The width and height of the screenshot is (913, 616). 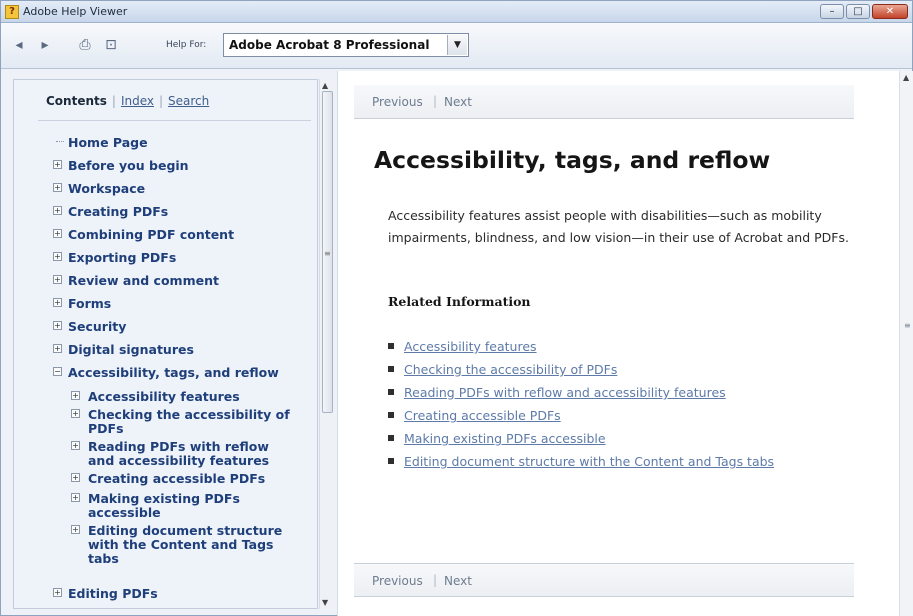 What do you see at coordinates (174, 120) in the screenshot?
I see `divider` at bounding box center [174, 120].